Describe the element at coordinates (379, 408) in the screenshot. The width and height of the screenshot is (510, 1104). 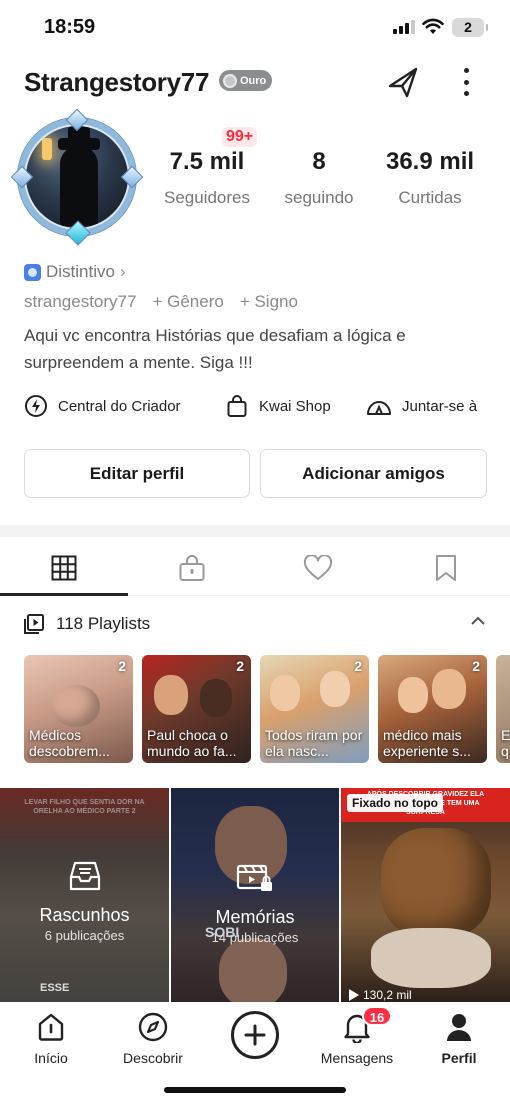
I see `tent-icon` at that location.